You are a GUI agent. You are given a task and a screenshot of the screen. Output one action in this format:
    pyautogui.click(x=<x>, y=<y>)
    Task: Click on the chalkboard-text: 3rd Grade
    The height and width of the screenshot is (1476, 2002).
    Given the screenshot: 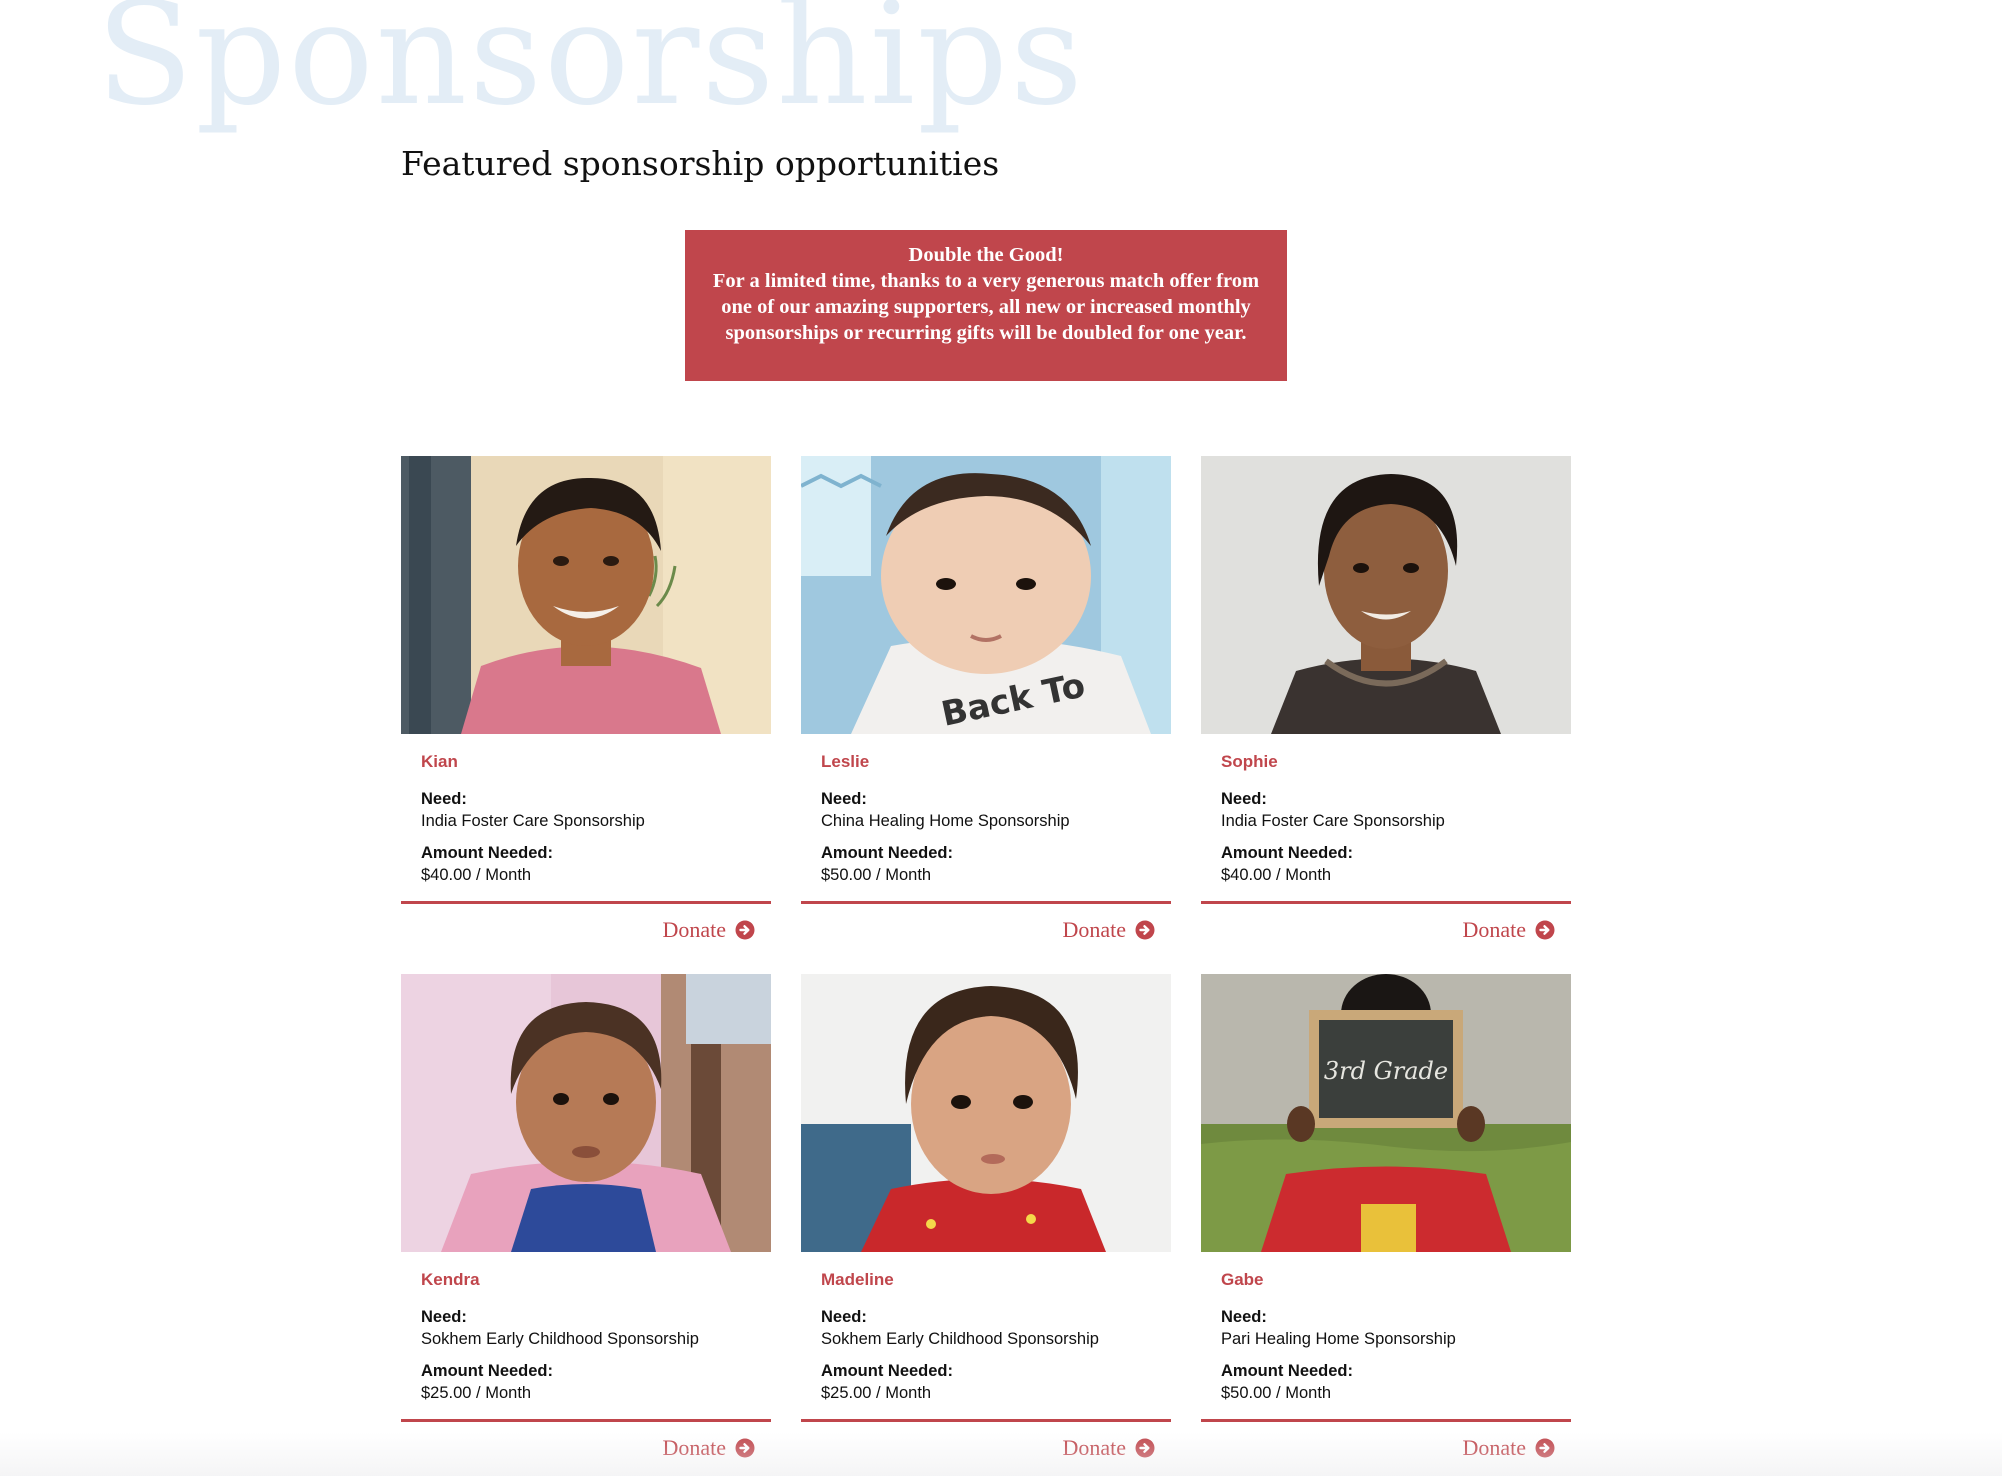 What is the action you would take?
    pyautogui.click(x=1386, y=1071)
    